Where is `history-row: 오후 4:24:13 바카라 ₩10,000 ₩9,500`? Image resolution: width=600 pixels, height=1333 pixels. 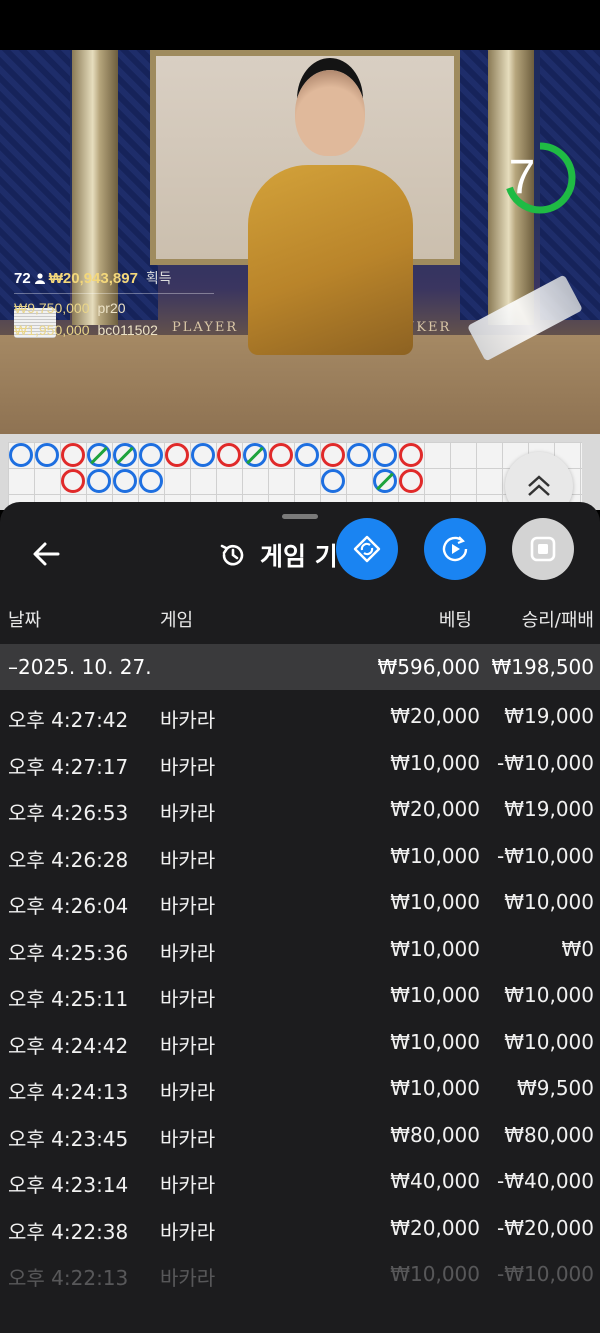 history-row: 오후 4:24:13 바카라 ₩10,000 ₩9,500 is located at coordinates (300, 1087).